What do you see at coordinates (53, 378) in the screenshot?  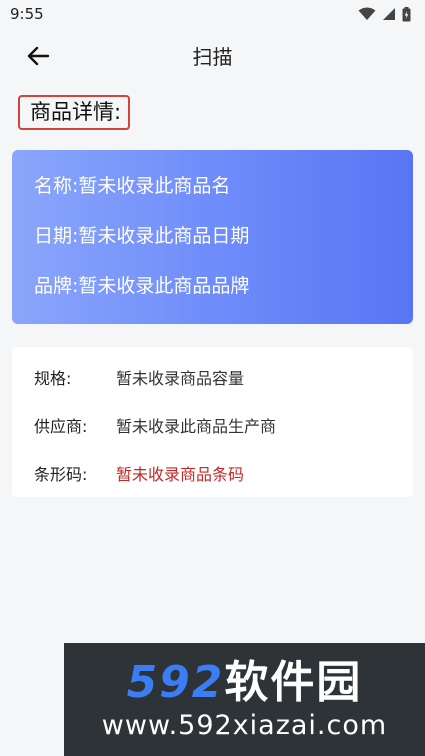 I see `spec-size-label: 规格:` at bounding box center [53, 378].